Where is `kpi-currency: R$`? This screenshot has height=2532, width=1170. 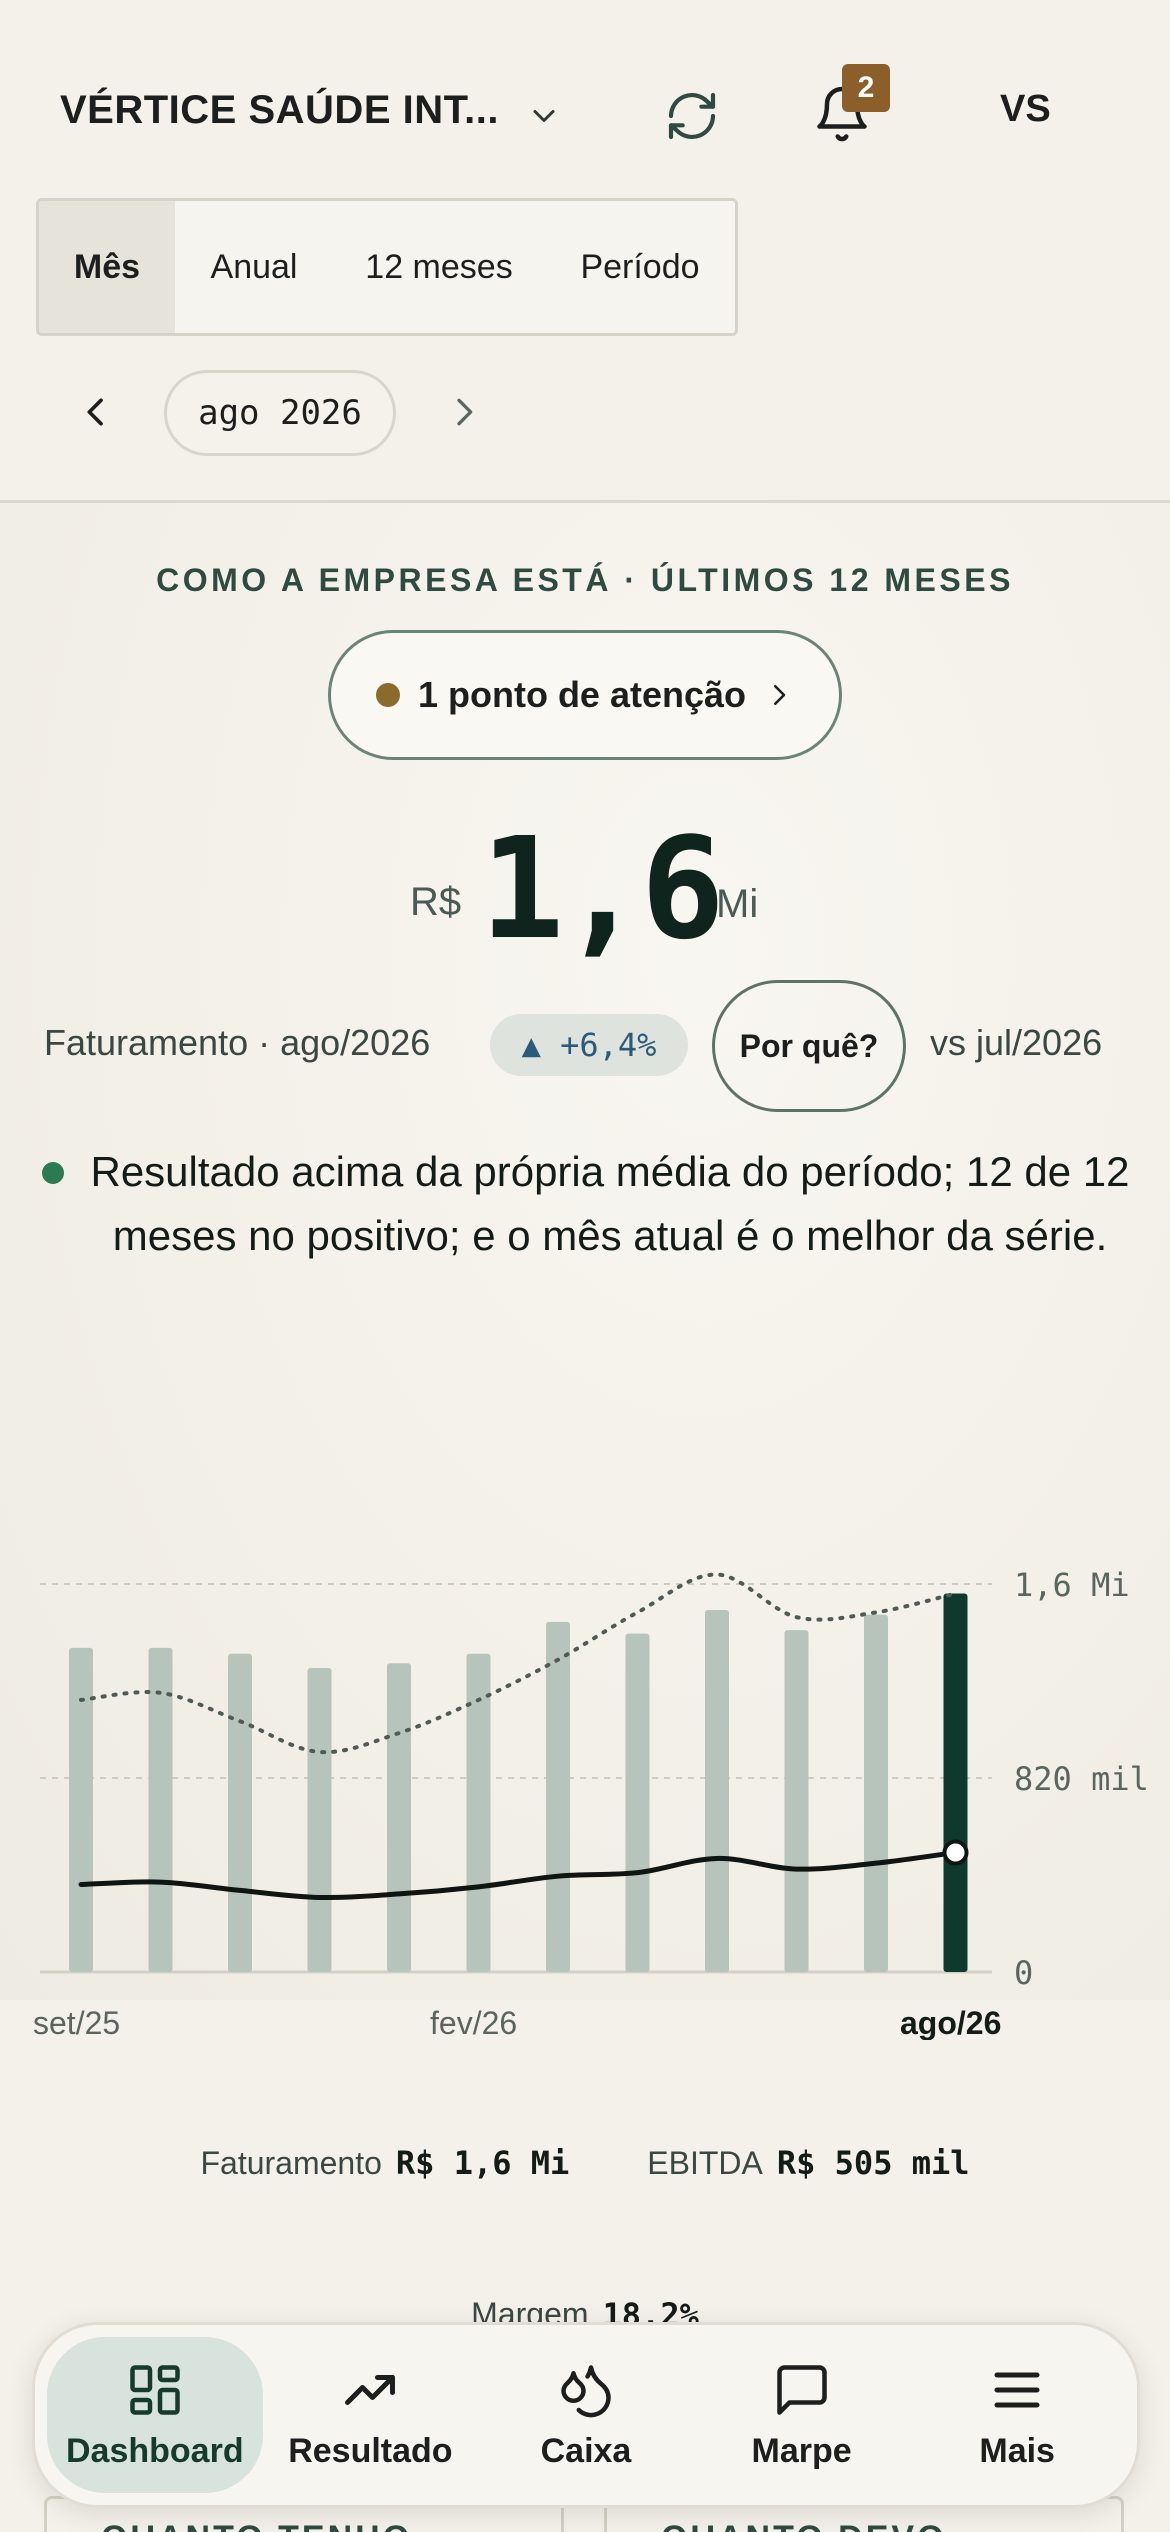
kpi-currency: R$ is located at coordinates (436, 902).